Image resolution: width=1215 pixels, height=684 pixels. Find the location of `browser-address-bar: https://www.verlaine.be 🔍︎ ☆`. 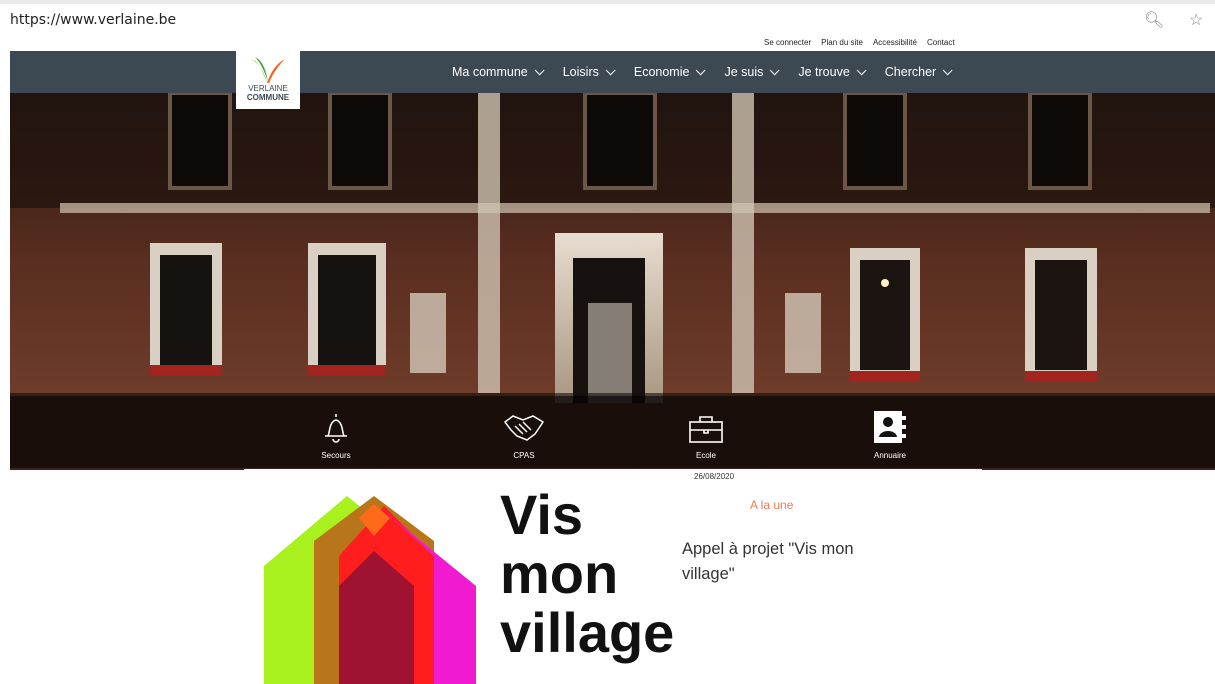

browser-address-bar: https://www.verlaine.be 🔍︎ ☆ is located at coordinates (607, 17).